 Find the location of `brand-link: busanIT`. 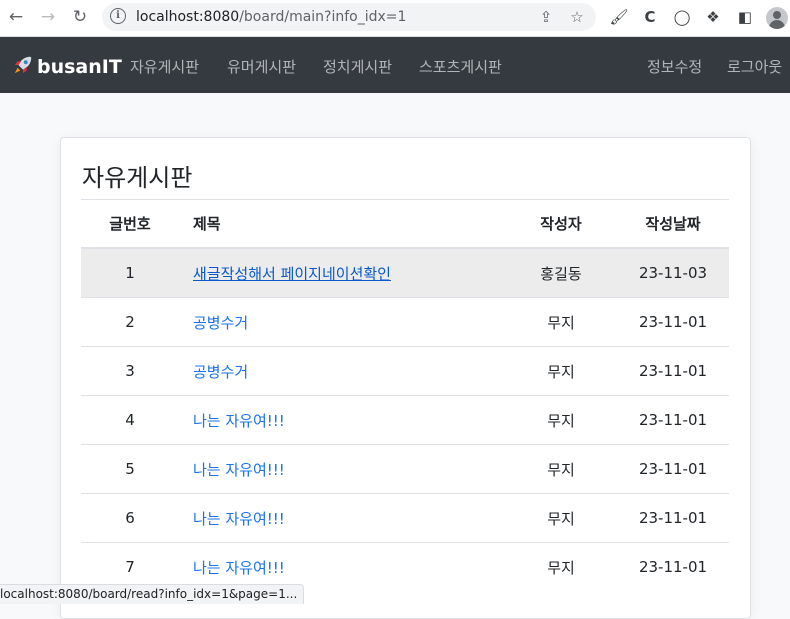

brand-link: busanIT is located at coordinates (67, 66).